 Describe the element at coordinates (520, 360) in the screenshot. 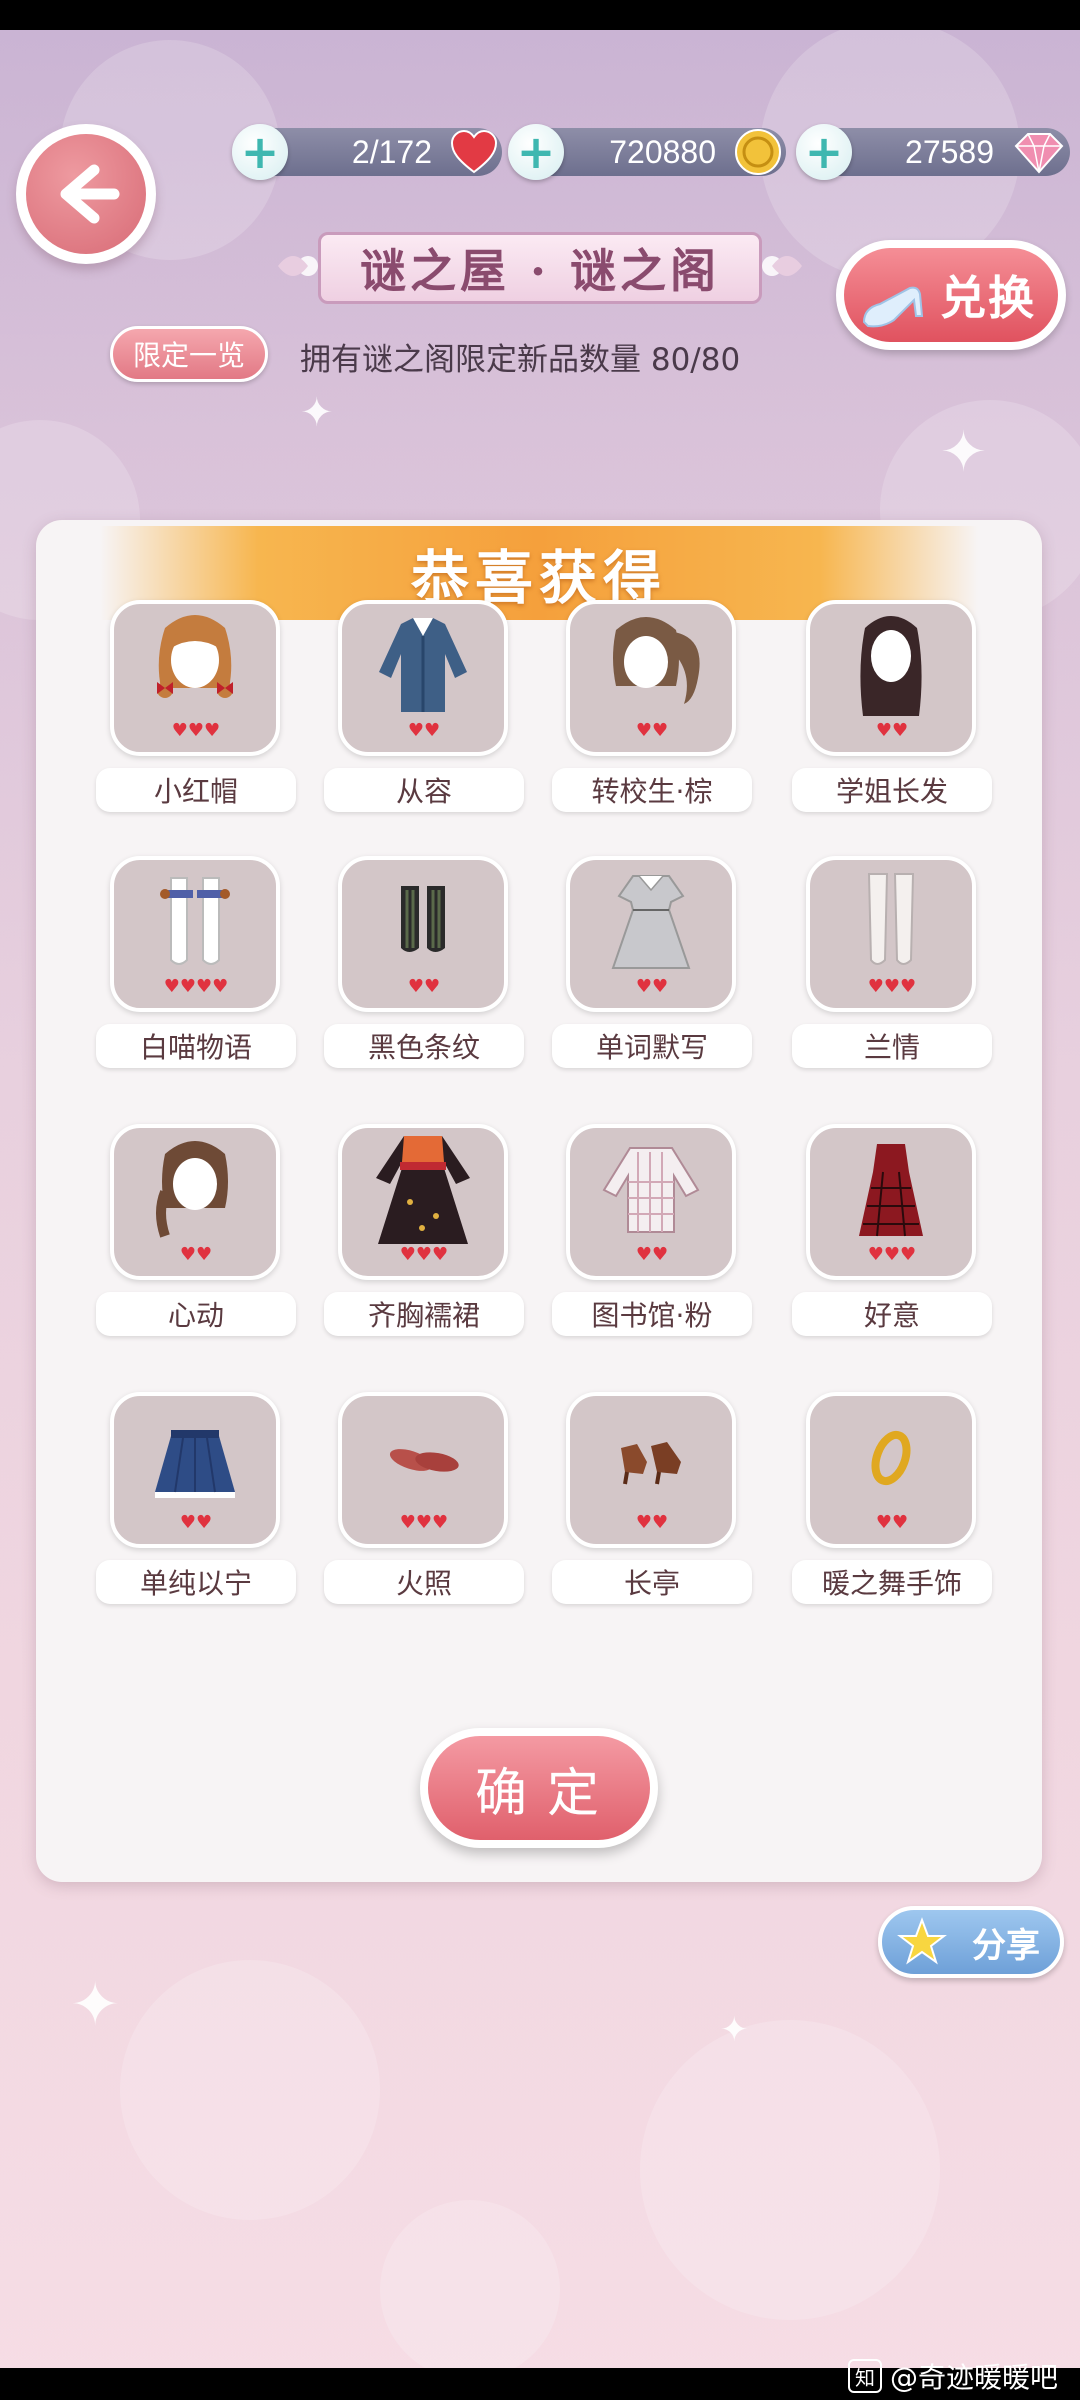

I see `owned-count-text: 拥有谜之阁限定新品数量 80/80` at that location.